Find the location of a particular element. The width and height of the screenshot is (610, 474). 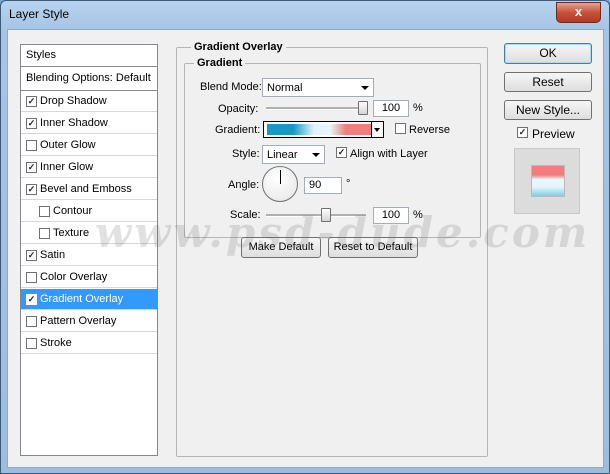

opacity-slider-track is located at coordinates (316, 108).